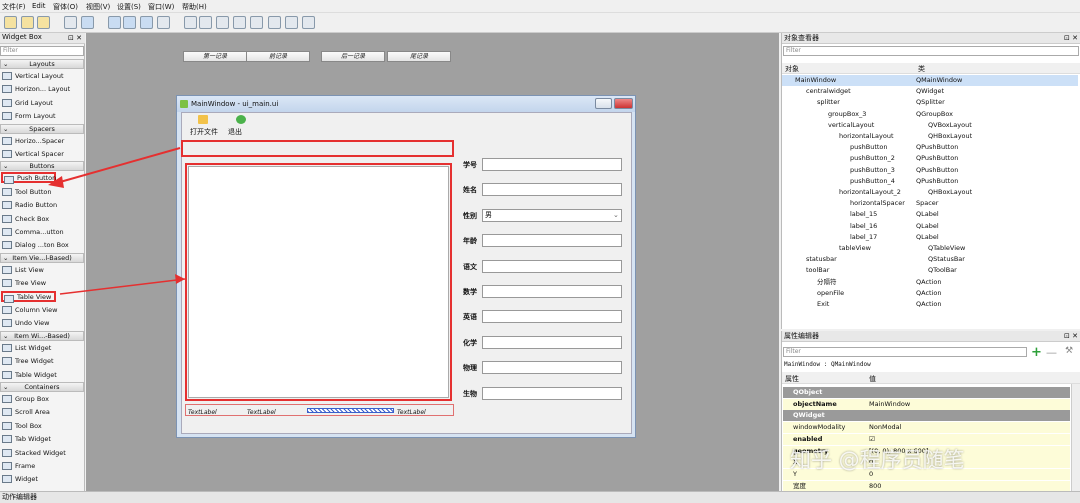 The width and height of the screenshot is (1080, 503). Describe the element at coordinates (930, 158) in the screenshot. I see `object-row: pushButton_2 QPushButton` at that location.